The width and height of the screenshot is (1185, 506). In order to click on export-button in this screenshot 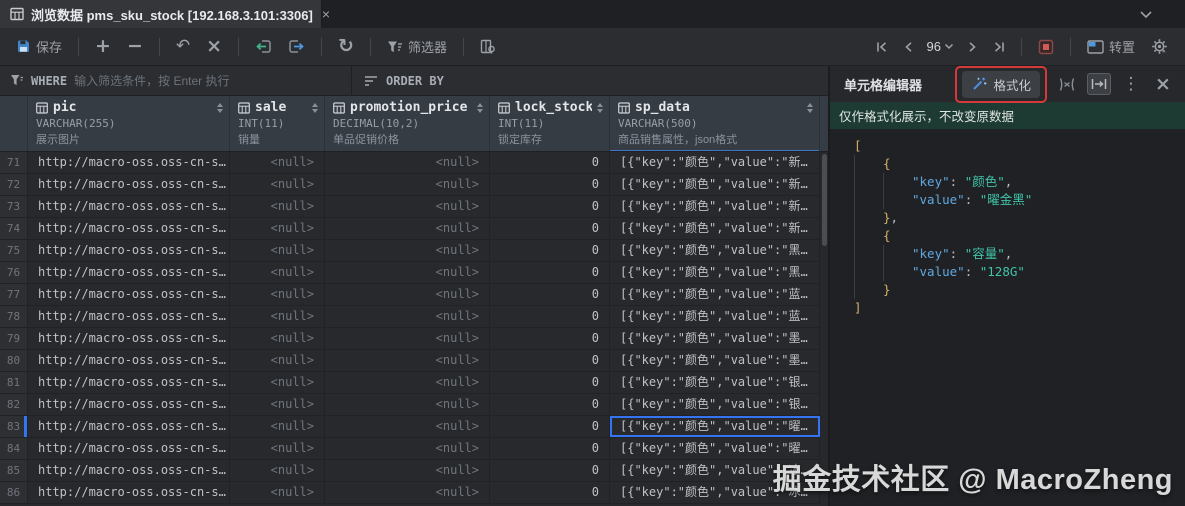, I will do `click(296, 46)`.